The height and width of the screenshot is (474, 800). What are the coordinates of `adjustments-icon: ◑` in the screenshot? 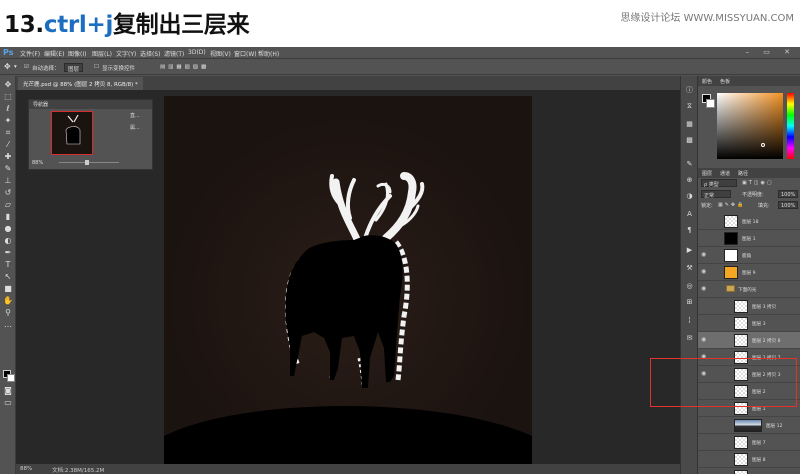 It's located at (689, 196).